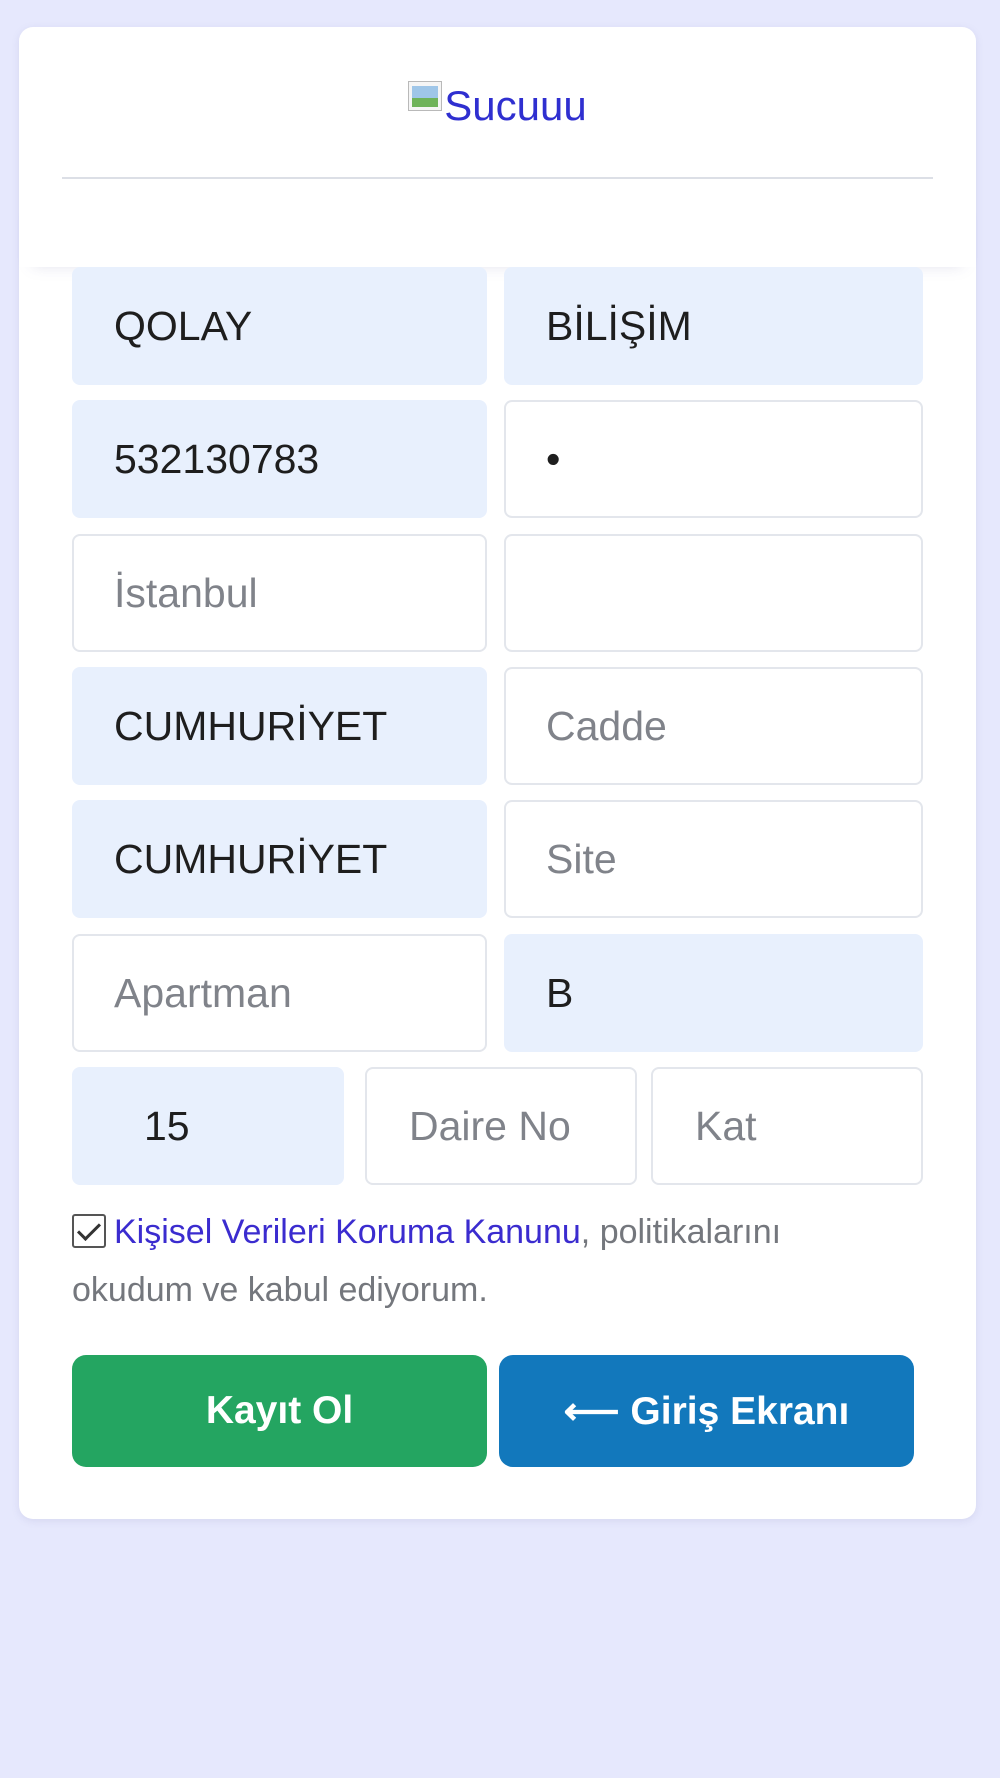 The width and height of the screenshot is (1000, 1778). Describe the element at coordinates (279, 1411) in the screenshot. I see `register-button: Kayıt Ol` at that location.